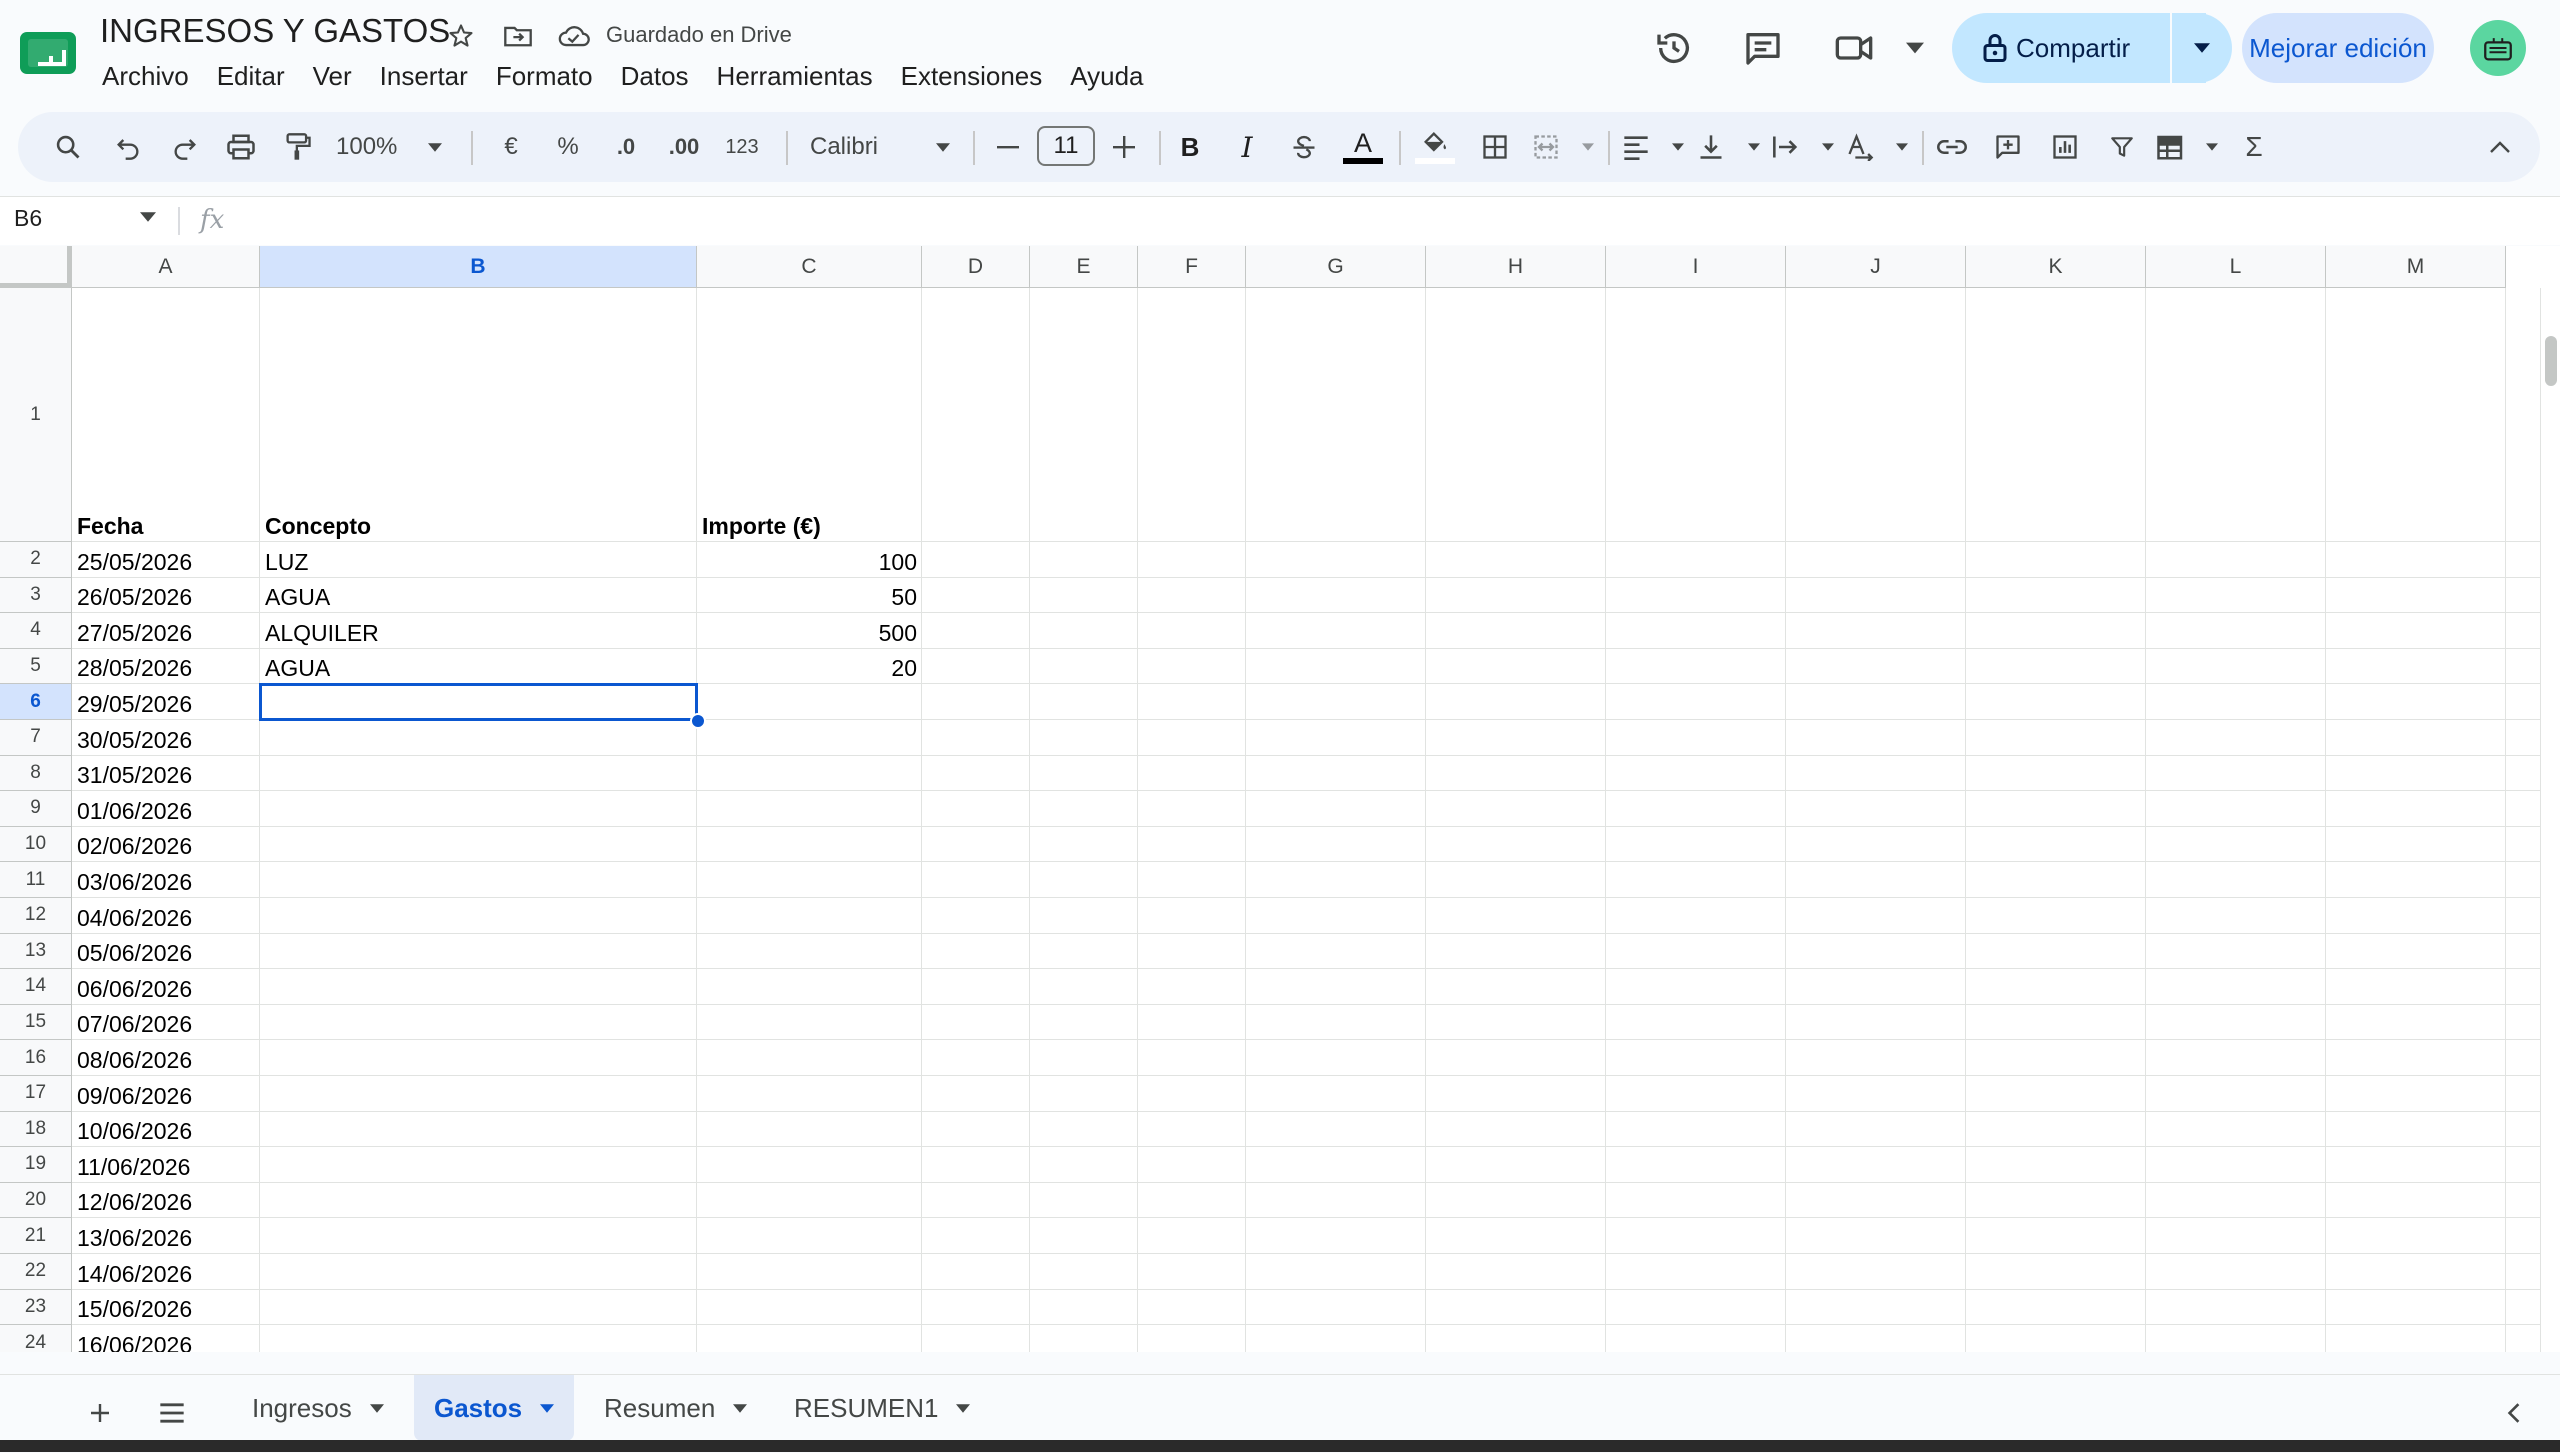 This screenshot has height=1453, width=2560. What do you see at coordinates (36, 1058) in the screenshot?
I see `row-header-16: 16` at bounding box center [36, 1058].